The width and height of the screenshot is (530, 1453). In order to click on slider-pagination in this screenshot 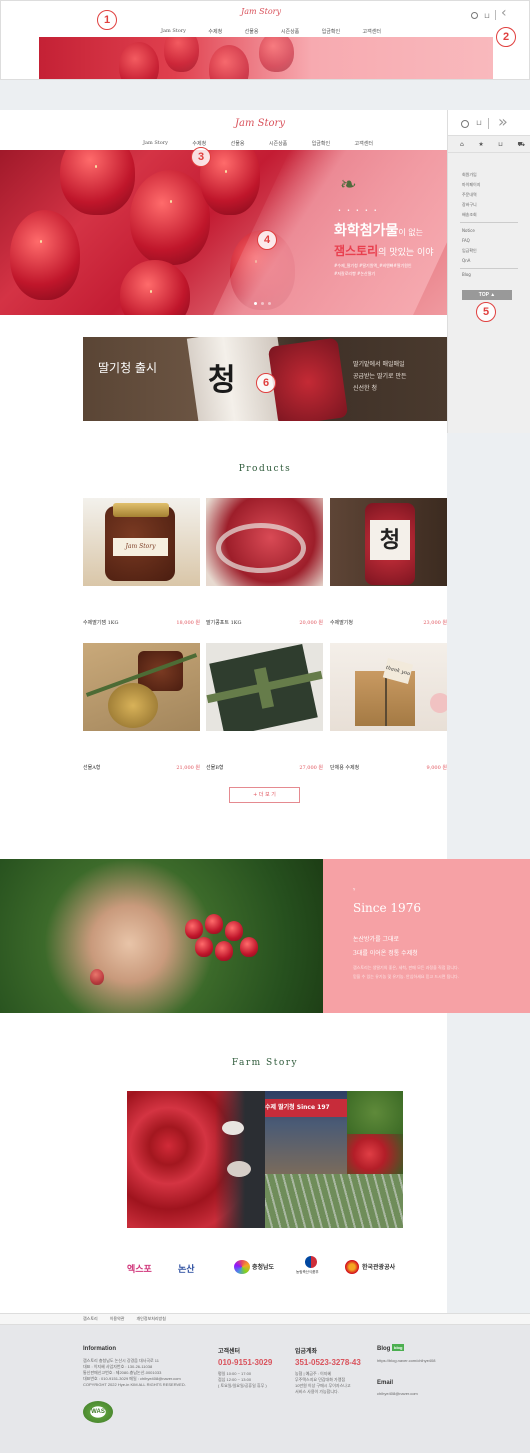, I will do `click(262, 303)`.